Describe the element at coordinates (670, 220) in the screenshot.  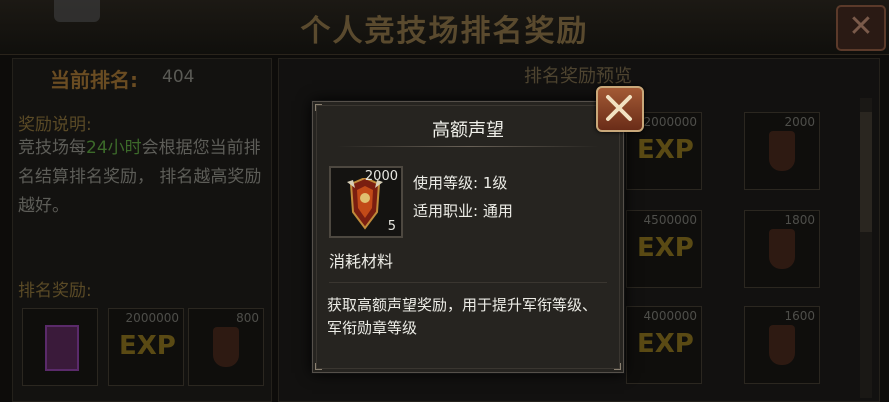
I see `slot-amount: 4500000` at that location.